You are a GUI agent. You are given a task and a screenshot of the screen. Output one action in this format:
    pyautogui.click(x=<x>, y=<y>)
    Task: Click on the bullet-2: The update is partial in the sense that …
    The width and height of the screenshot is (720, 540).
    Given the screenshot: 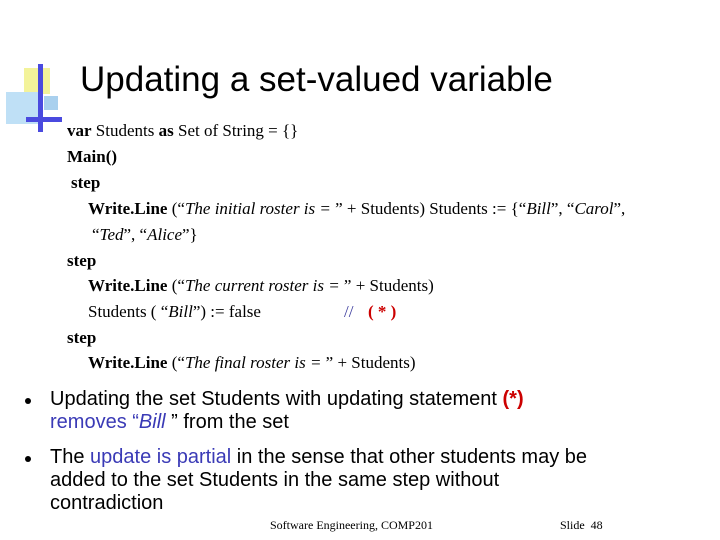 What is the action you would take?
    pyautogui.click(x=380, y=480)
    